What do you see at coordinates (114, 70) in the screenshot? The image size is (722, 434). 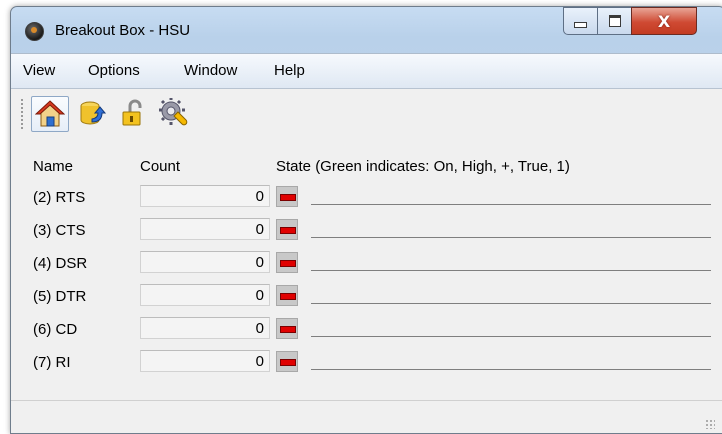 I see `menu-options: Options` at bounding box center [114, 70].